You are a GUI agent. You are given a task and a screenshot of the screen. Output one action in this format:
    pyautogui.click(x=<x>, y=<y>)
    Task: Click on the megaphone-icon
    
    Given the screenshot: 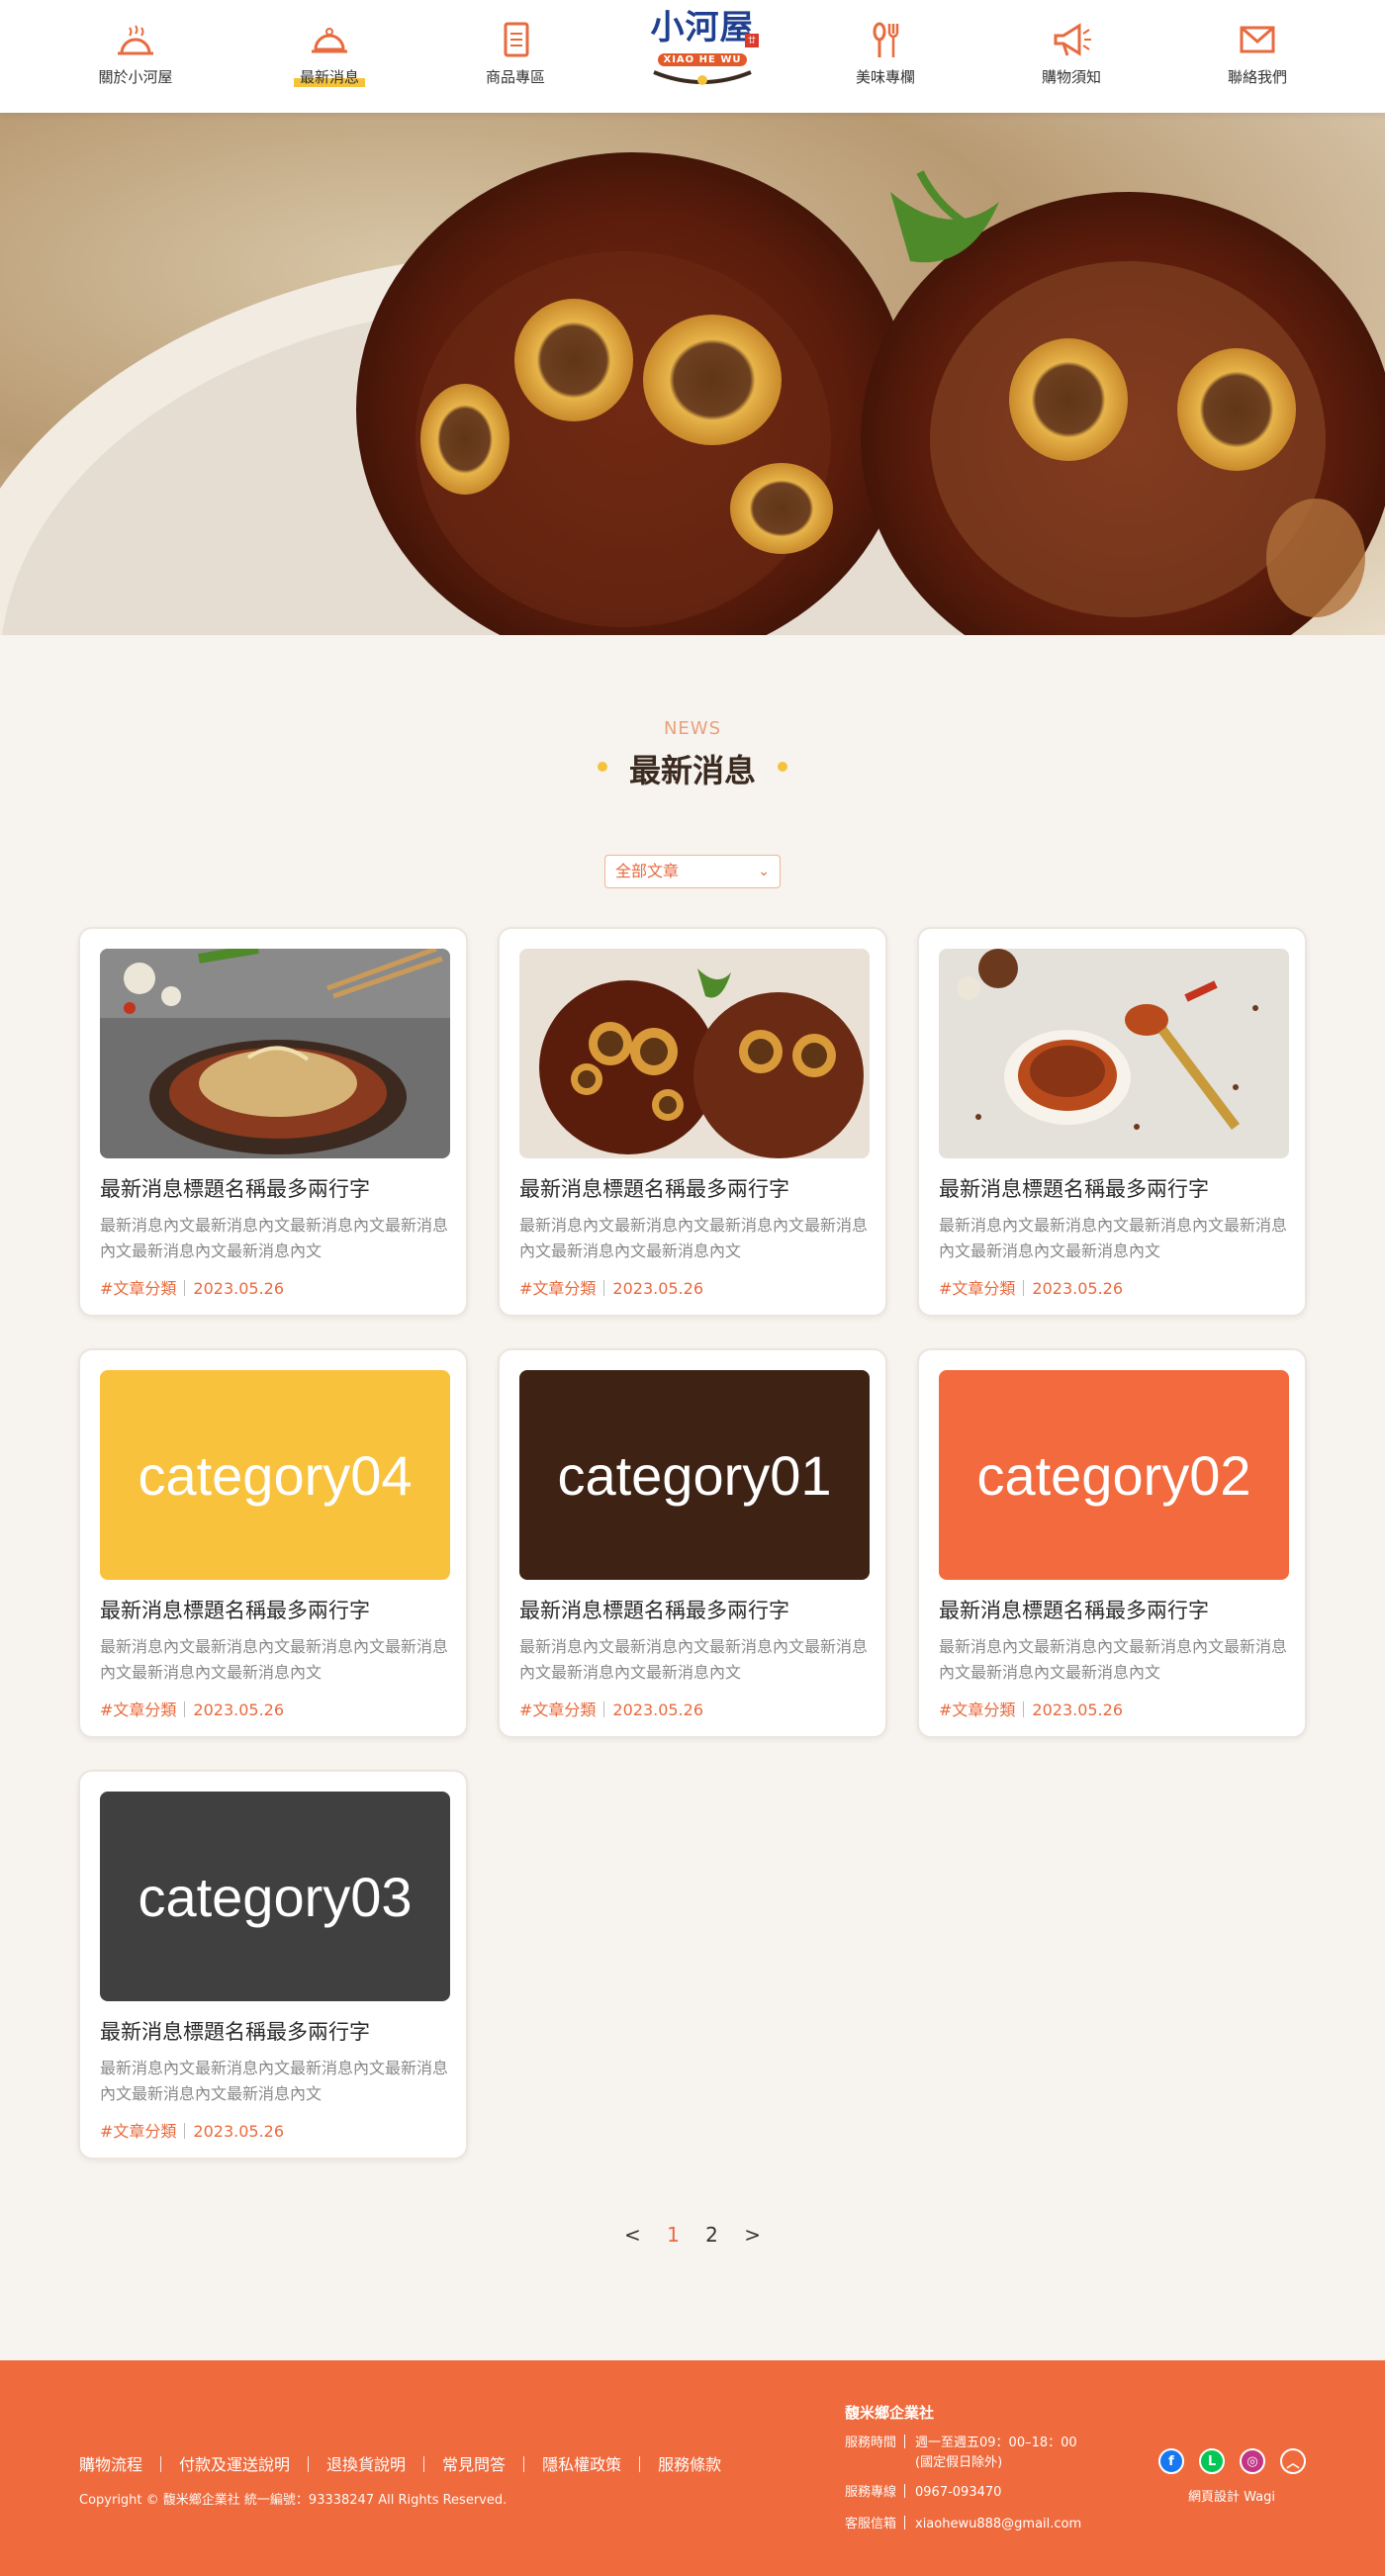 What is the action you would take?
    pyautogui.click(x=1072, y=40)
    